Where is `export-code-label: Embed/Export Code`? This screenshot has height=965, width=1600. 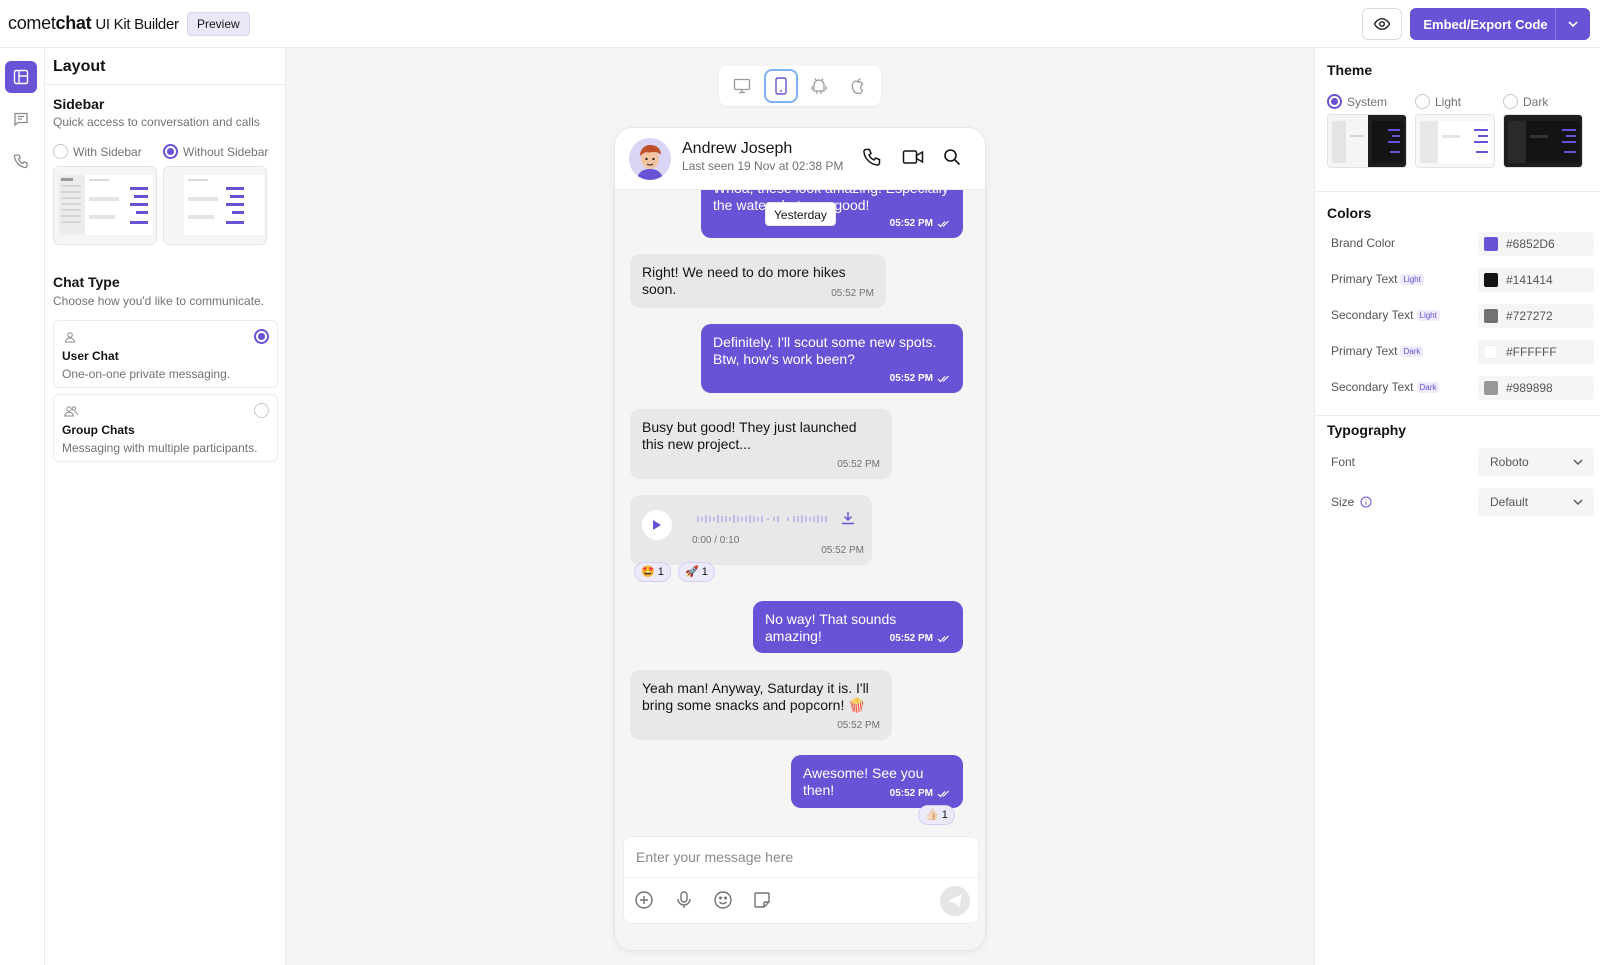 export-code-label: Embed/Export Code is located at coordinates (1482, 24).